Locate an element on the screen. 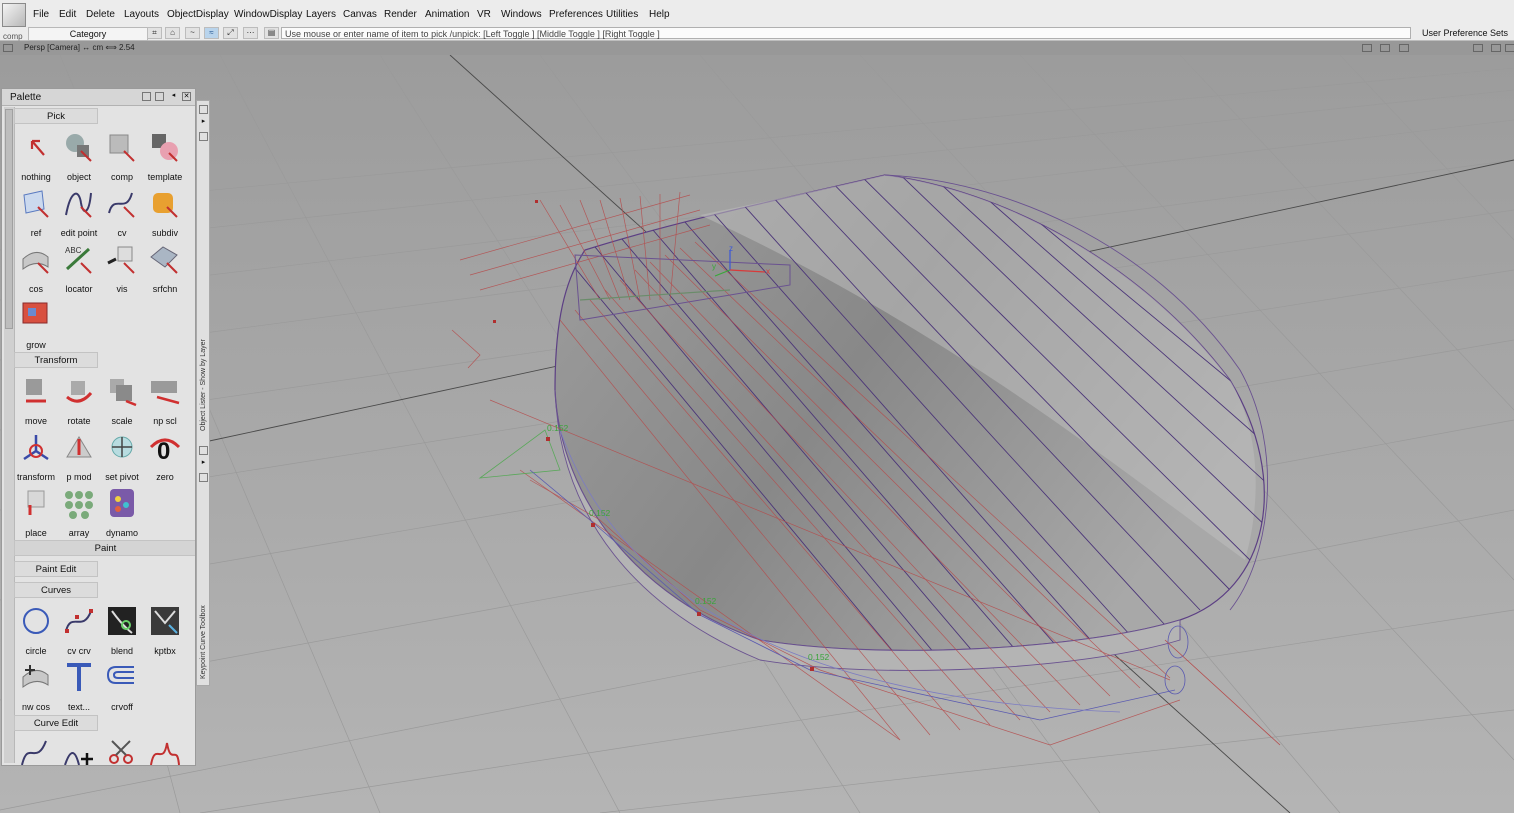 The image size is (1514, 813). tool-vis: vis is located at coordinates (122, 269).